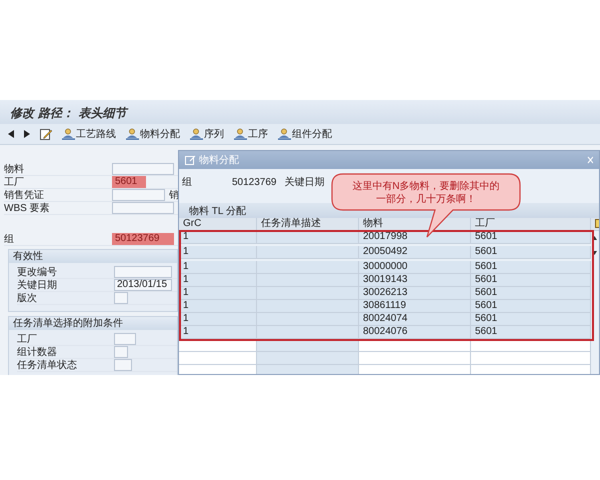 The height and width of the screenshot is (480, 600). Describe the element at coordinates (27, 299) in the screenshot. I see `field-label: 版次` at that location.